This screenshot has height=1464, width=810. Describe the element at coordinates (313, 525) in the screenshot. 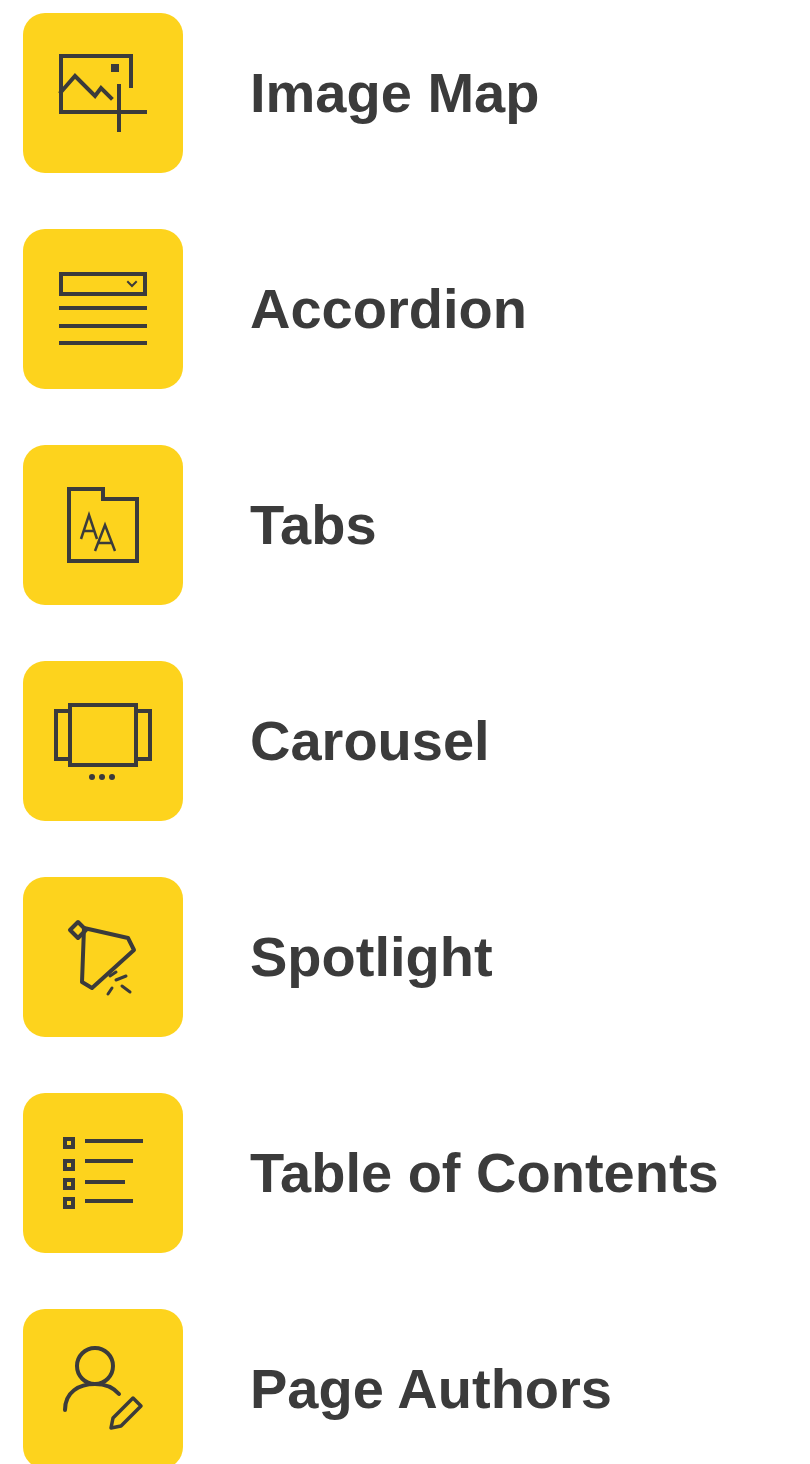

I see `item-label: Tabs` at that location.